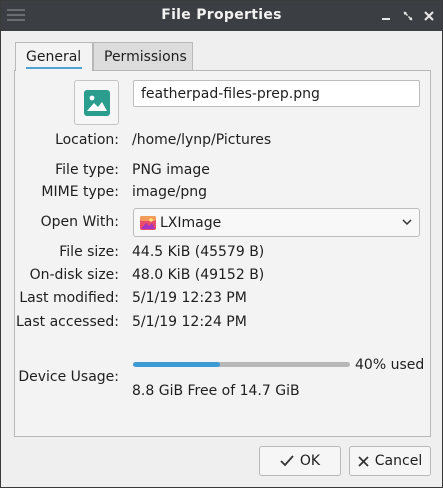 Image resolution: width=443 pixels, height=488 pixels. I want to click on device-usage-label: Device Usage:, so click(68, 377).